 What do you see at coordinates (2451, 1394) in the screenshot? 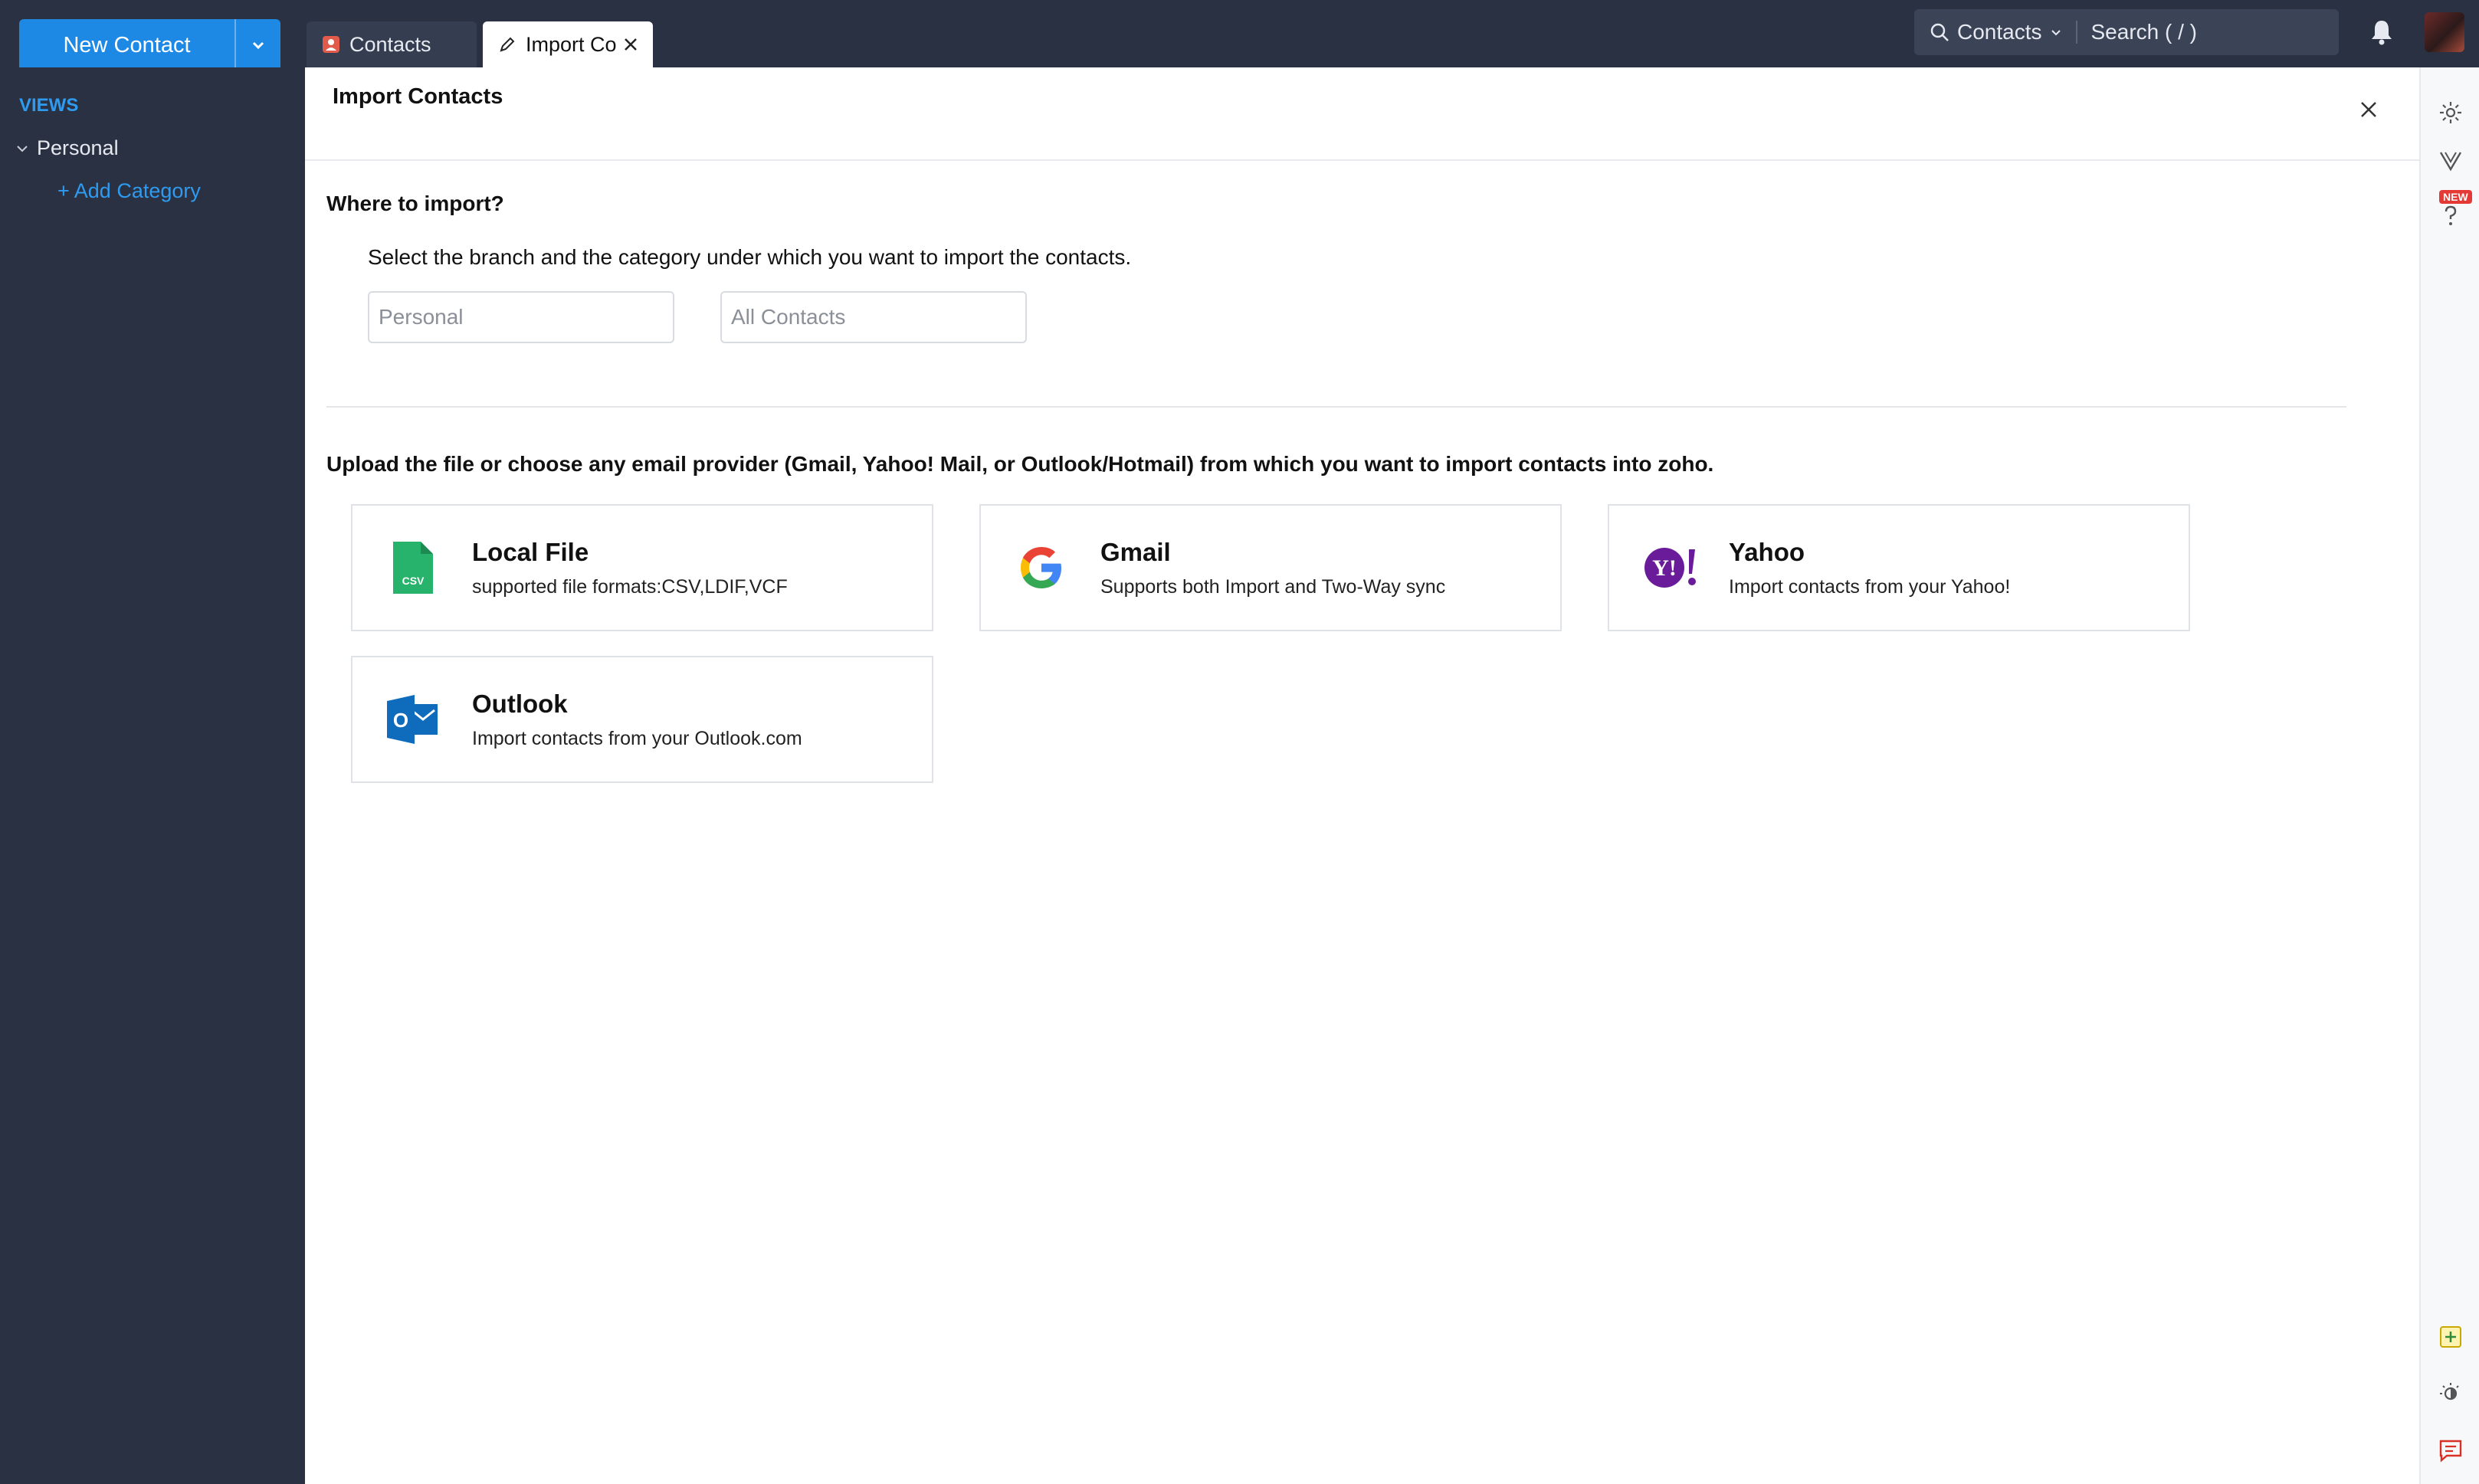
I see `theme-toggle-icon` at bounding box center [2451, 1394].